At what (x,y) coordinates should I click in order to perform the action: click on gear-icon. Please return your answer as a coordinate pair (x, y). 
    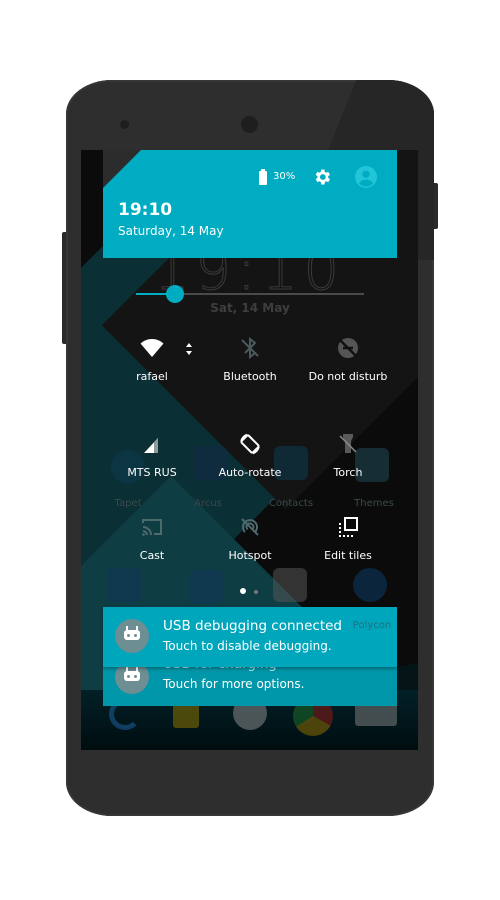
    Looking at the image, I should click on (322, 177).